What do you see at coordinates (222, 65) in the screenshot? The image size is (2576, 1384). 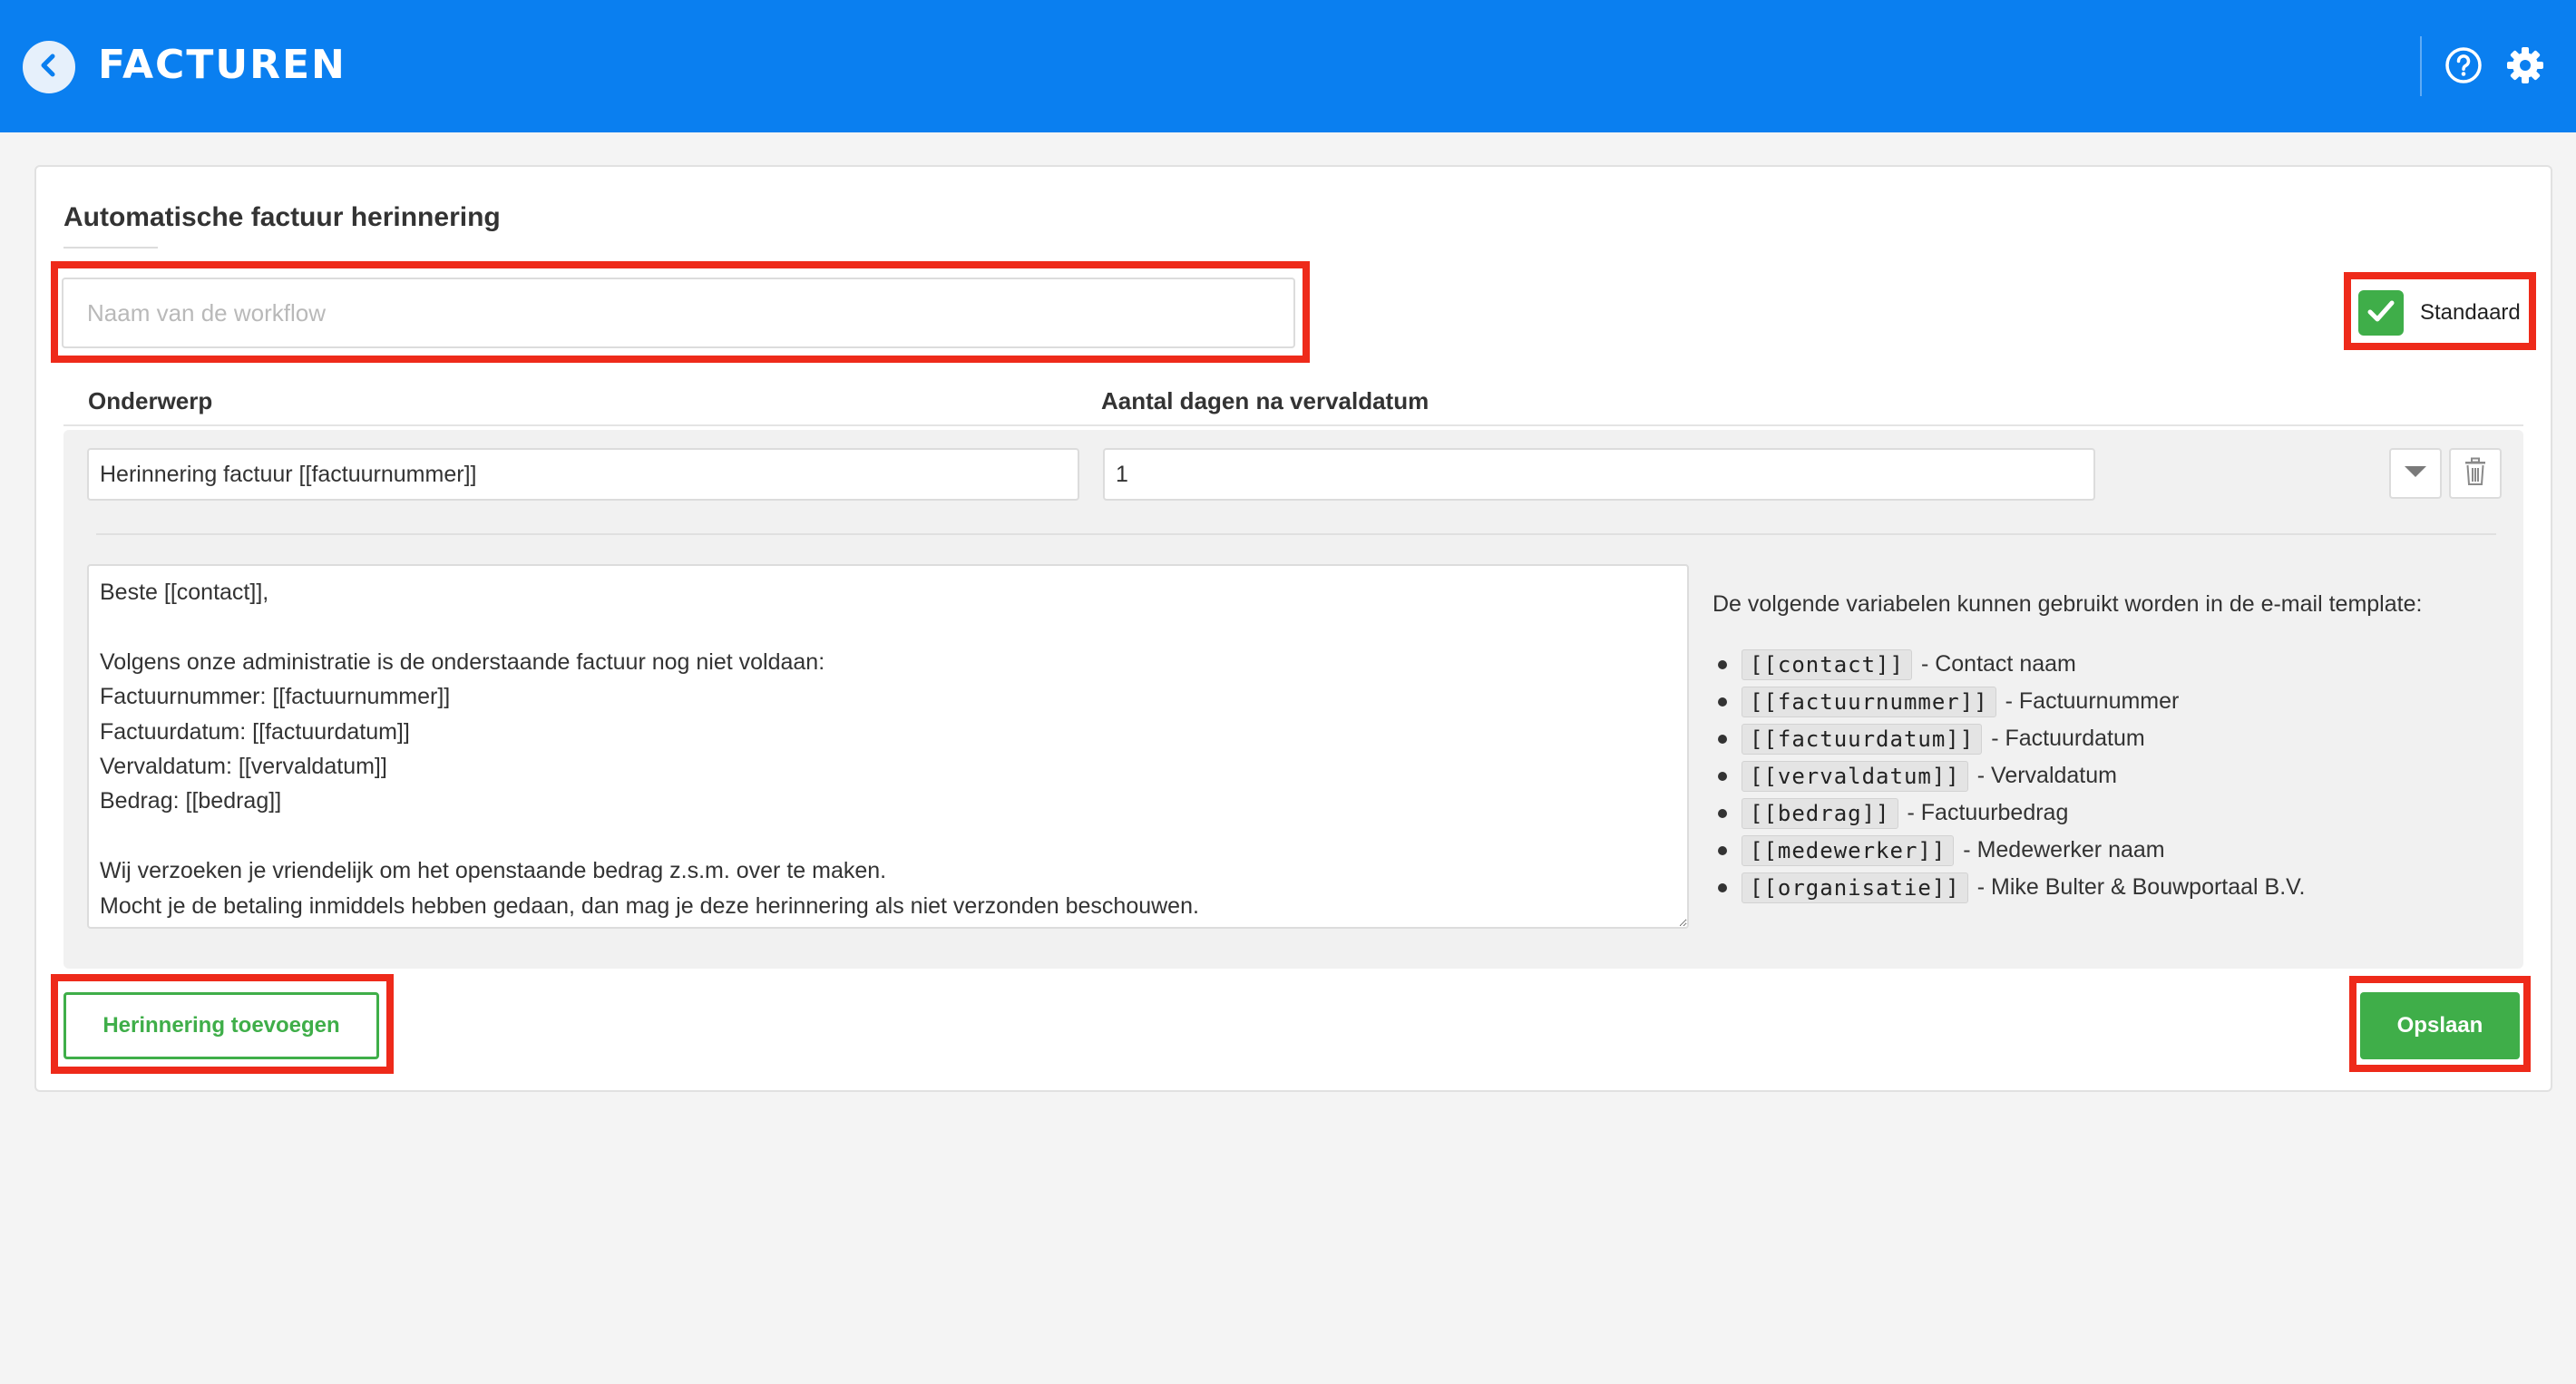 I see `page-title: FACTUREN` at bounding box center [222, 65].